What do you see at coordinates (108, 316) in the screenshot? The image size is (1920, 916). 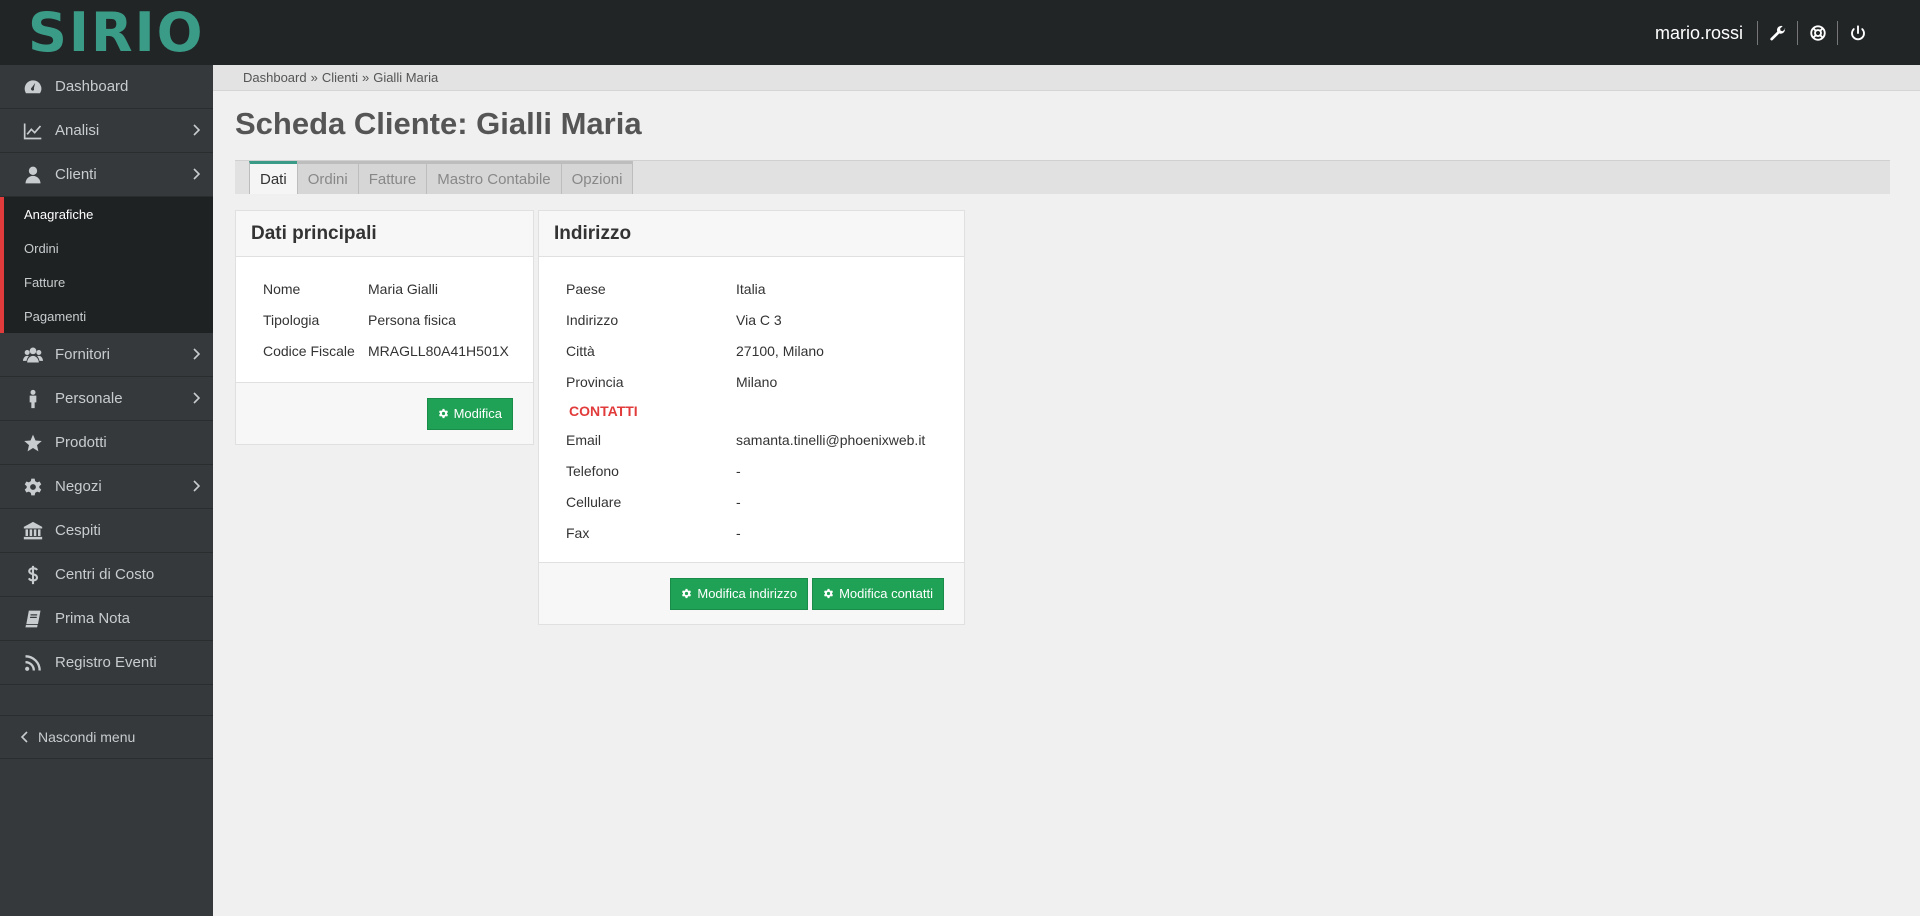 I see `submenu-item-pagamenti: Pagamenti` at bounding box center [108, 316].